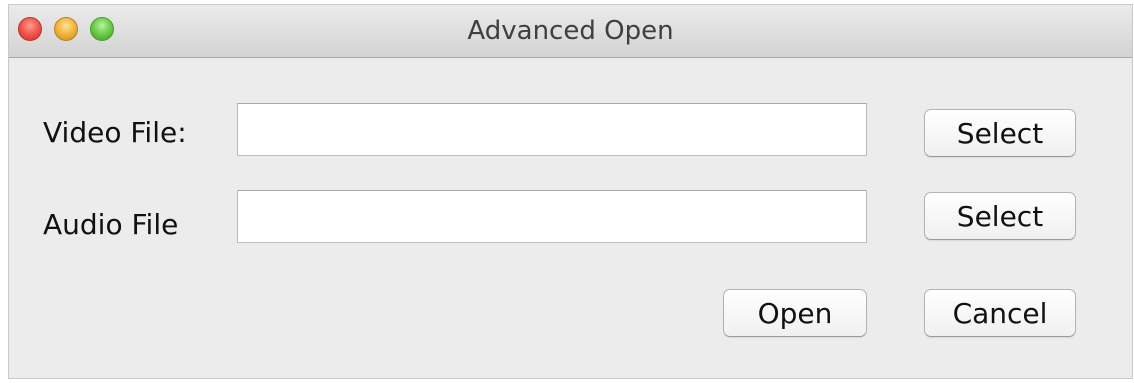  I want to click on cancel-button: Cancel, so click(1000, 313).